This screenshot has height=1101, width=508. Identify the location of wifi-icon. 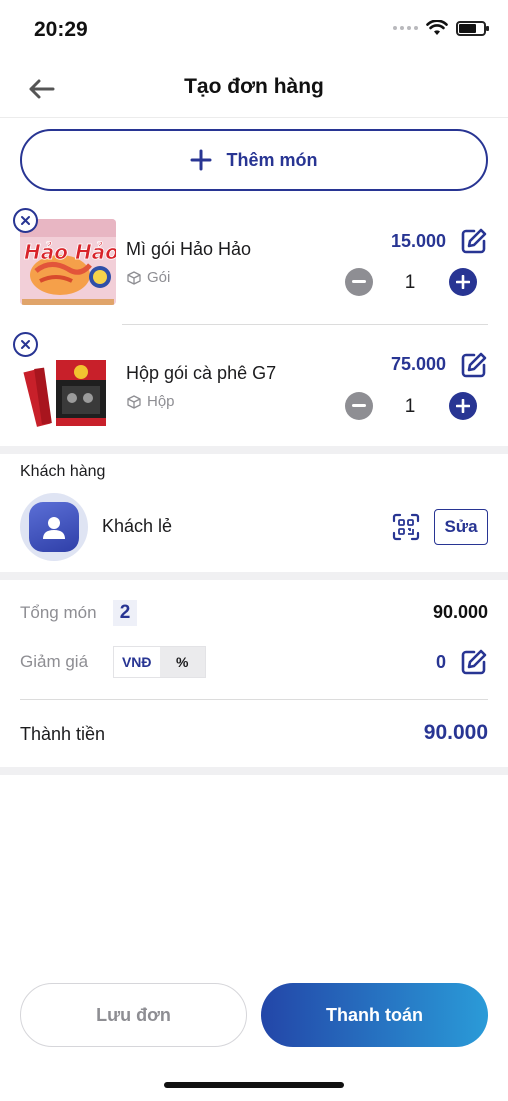
(437, 27).